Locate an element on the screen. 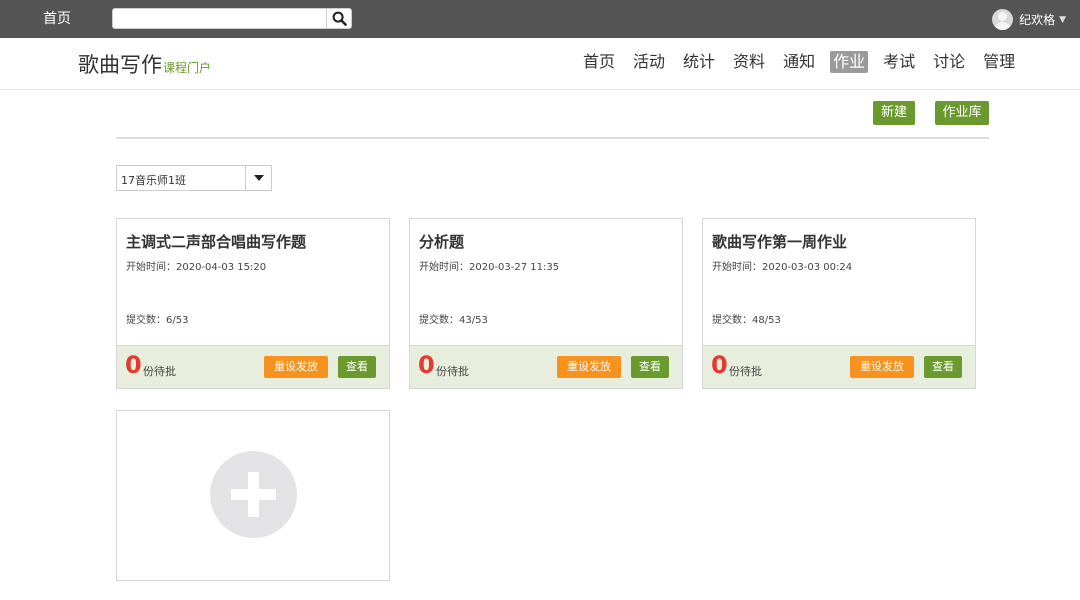 This screenshot has width=1080, height=600. assignment-start-time: 开始时间：2020-03-03 00:24 is located at coordinates (782, 267).